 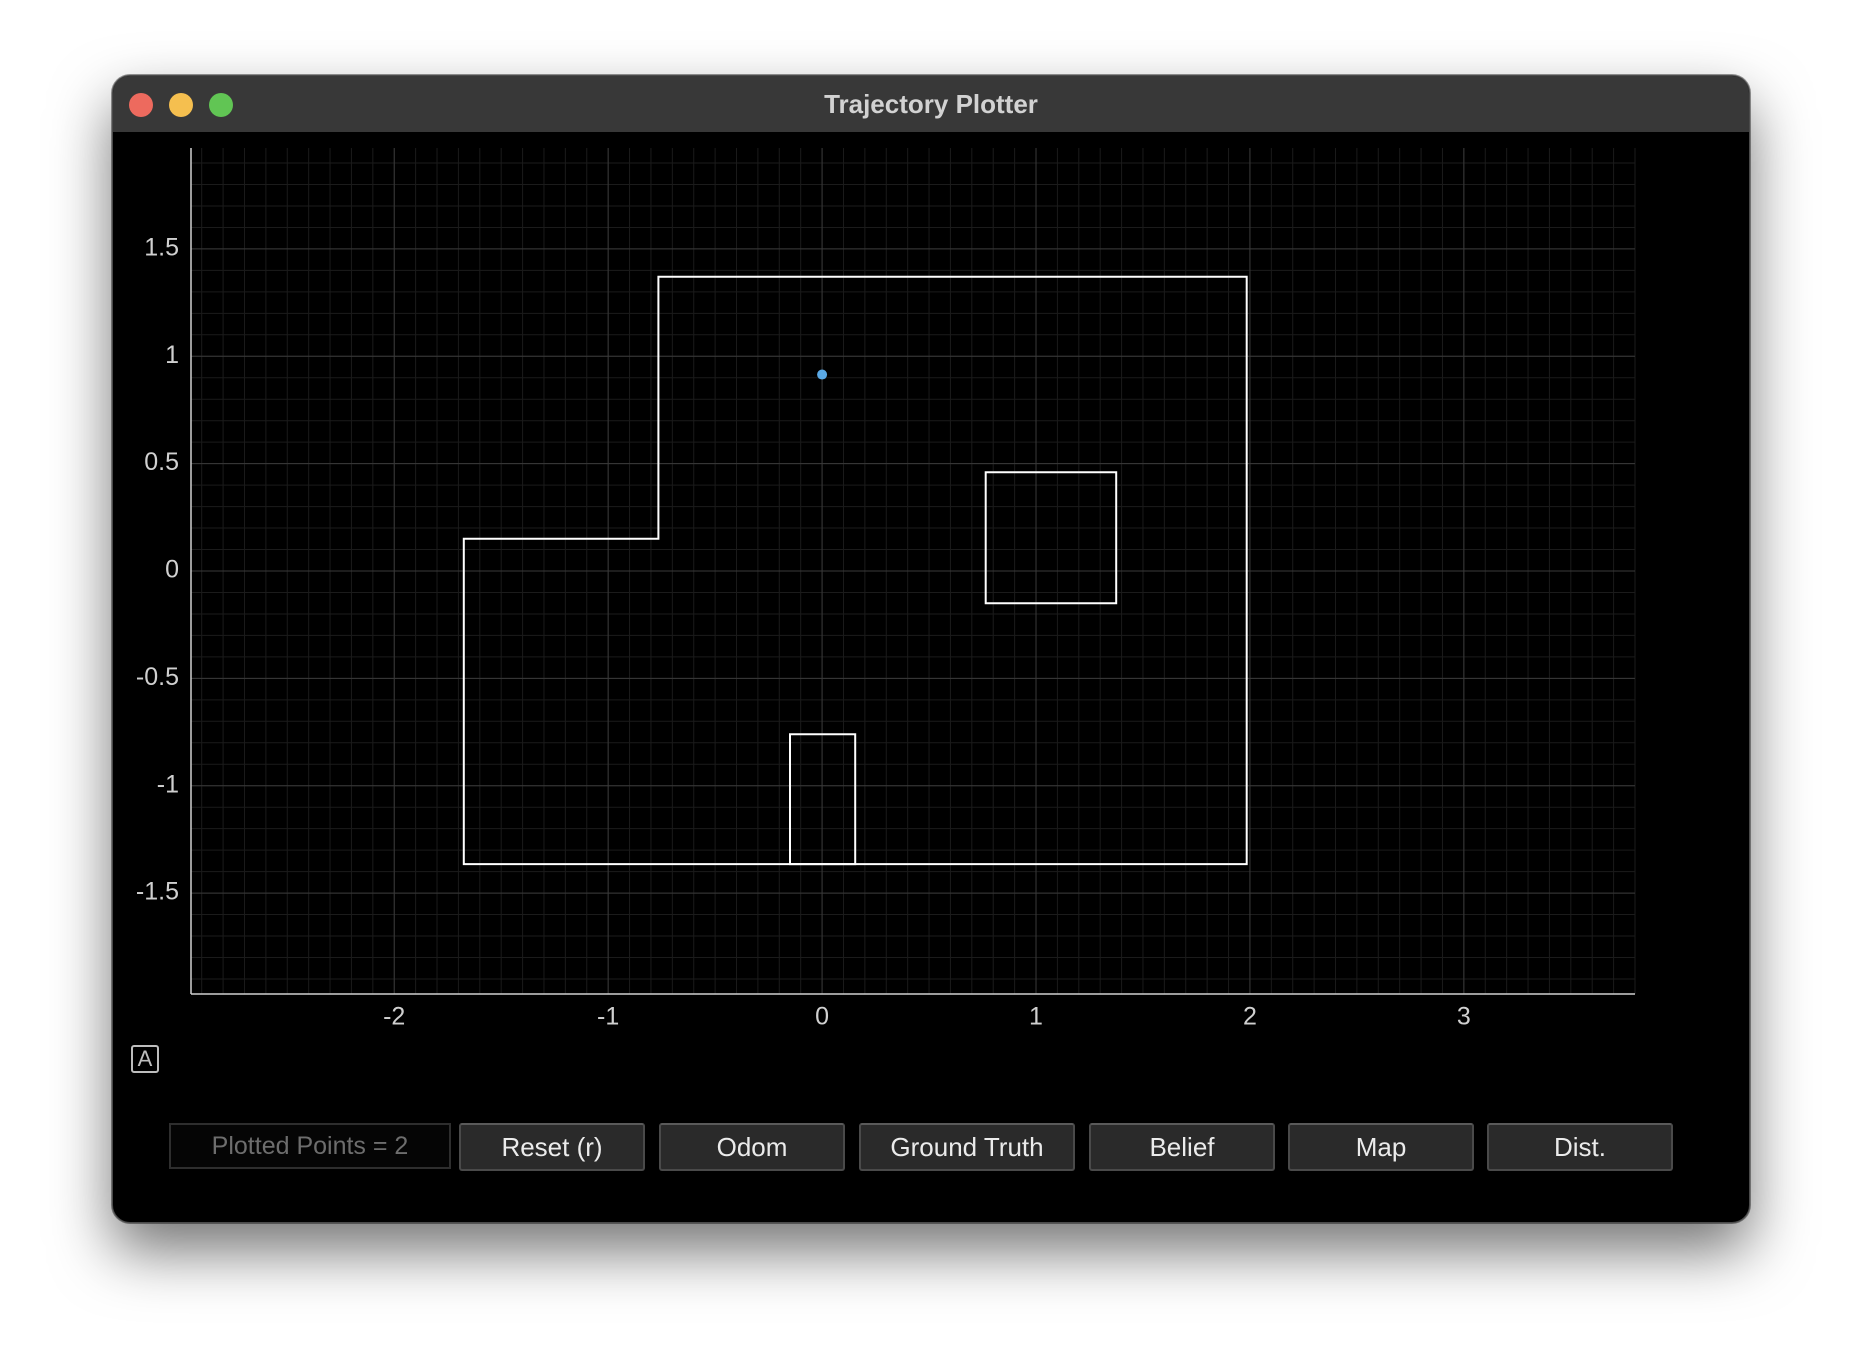 What do you see at coordinates (157, 677) in the screenshot?
I see `y-tick-label: -0.5` at bounding box center [157, 677].